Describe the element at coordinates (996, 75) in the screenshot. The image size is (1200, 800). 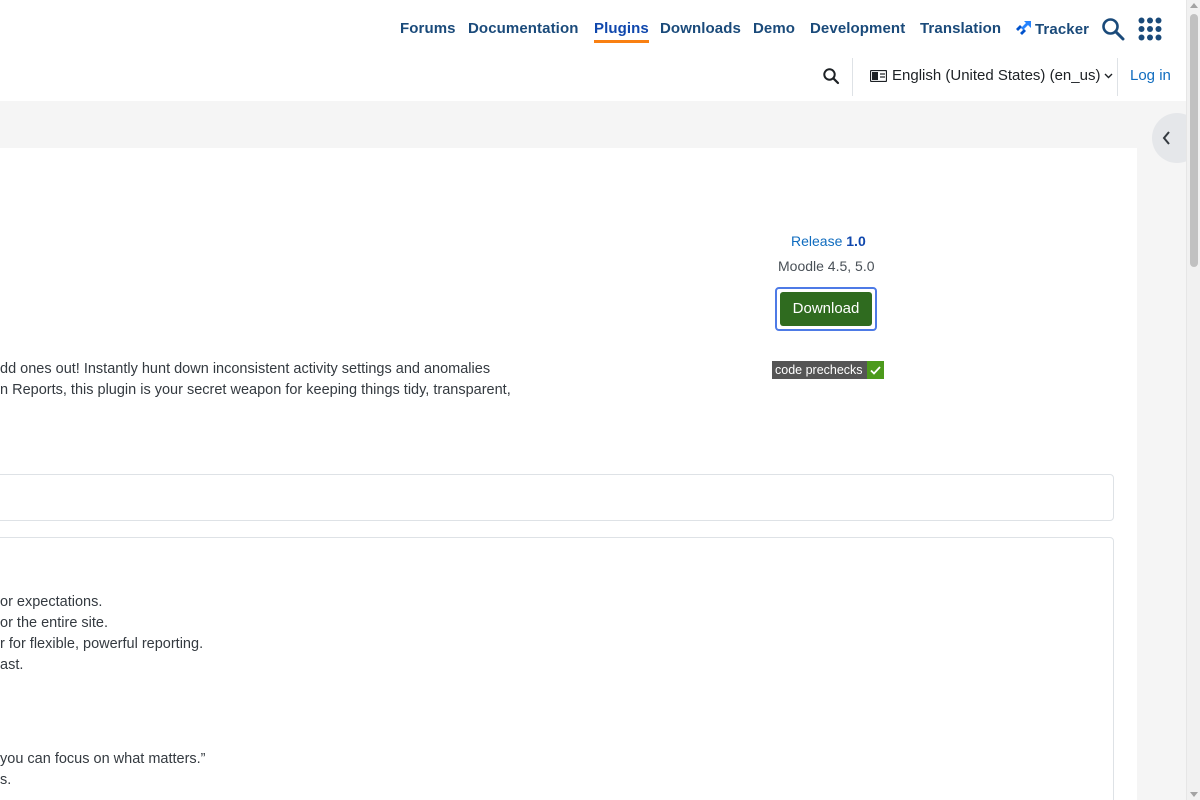
I see `language-label: English (United States) (en_us)` at that location.